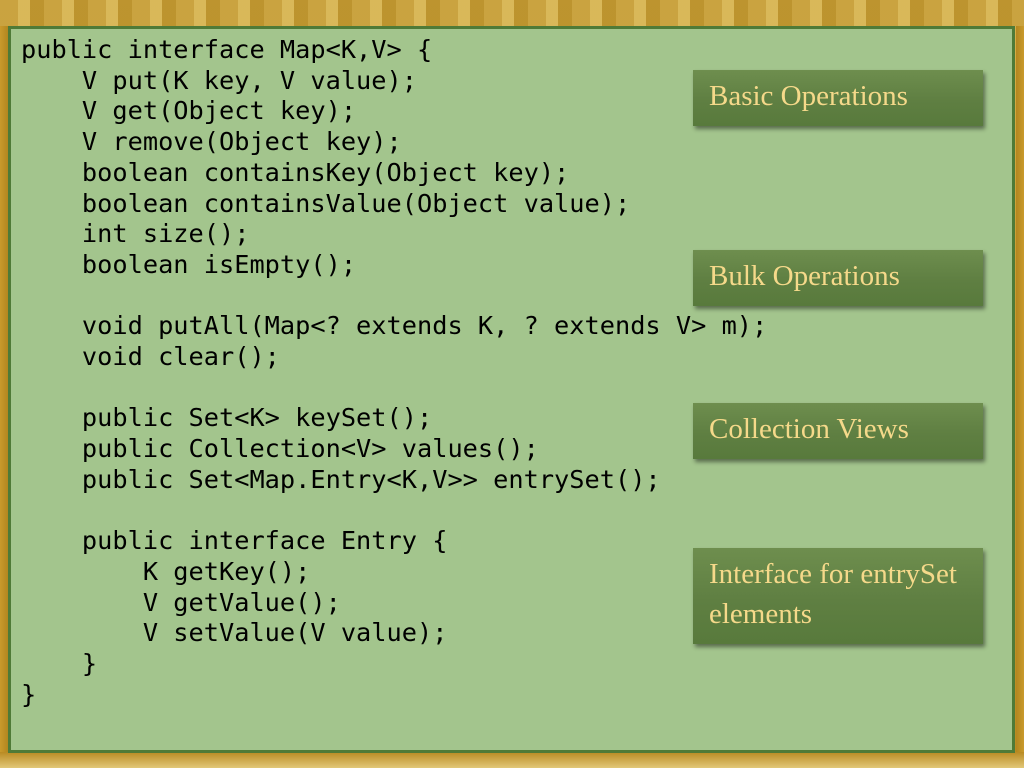  I want to click on collection-views-label: Collection Views, so click(838, 431).